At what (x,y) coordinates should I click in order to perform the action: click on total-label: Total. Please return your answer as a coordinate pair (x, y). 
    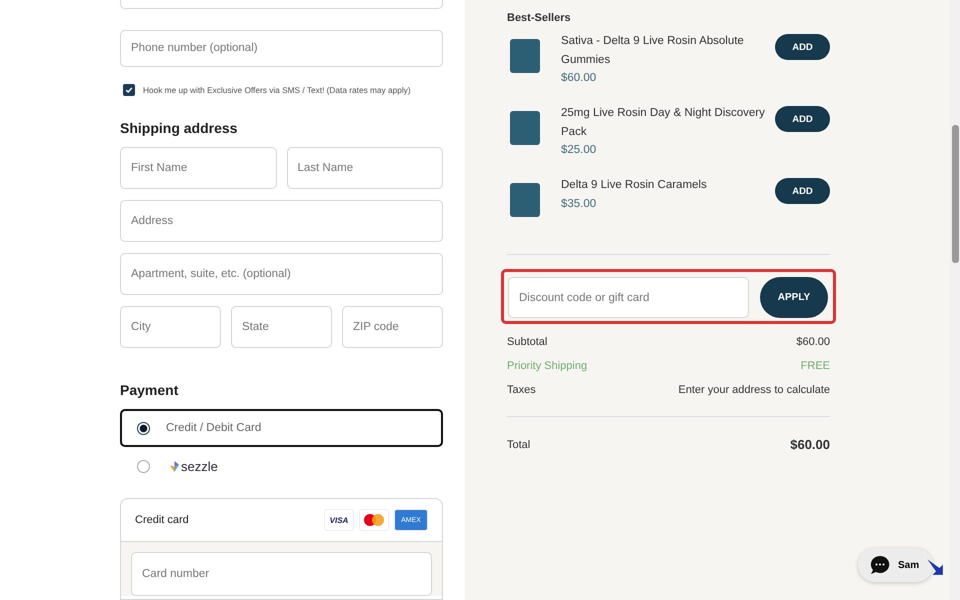
    Looking at the image, I should click on (518, 444).